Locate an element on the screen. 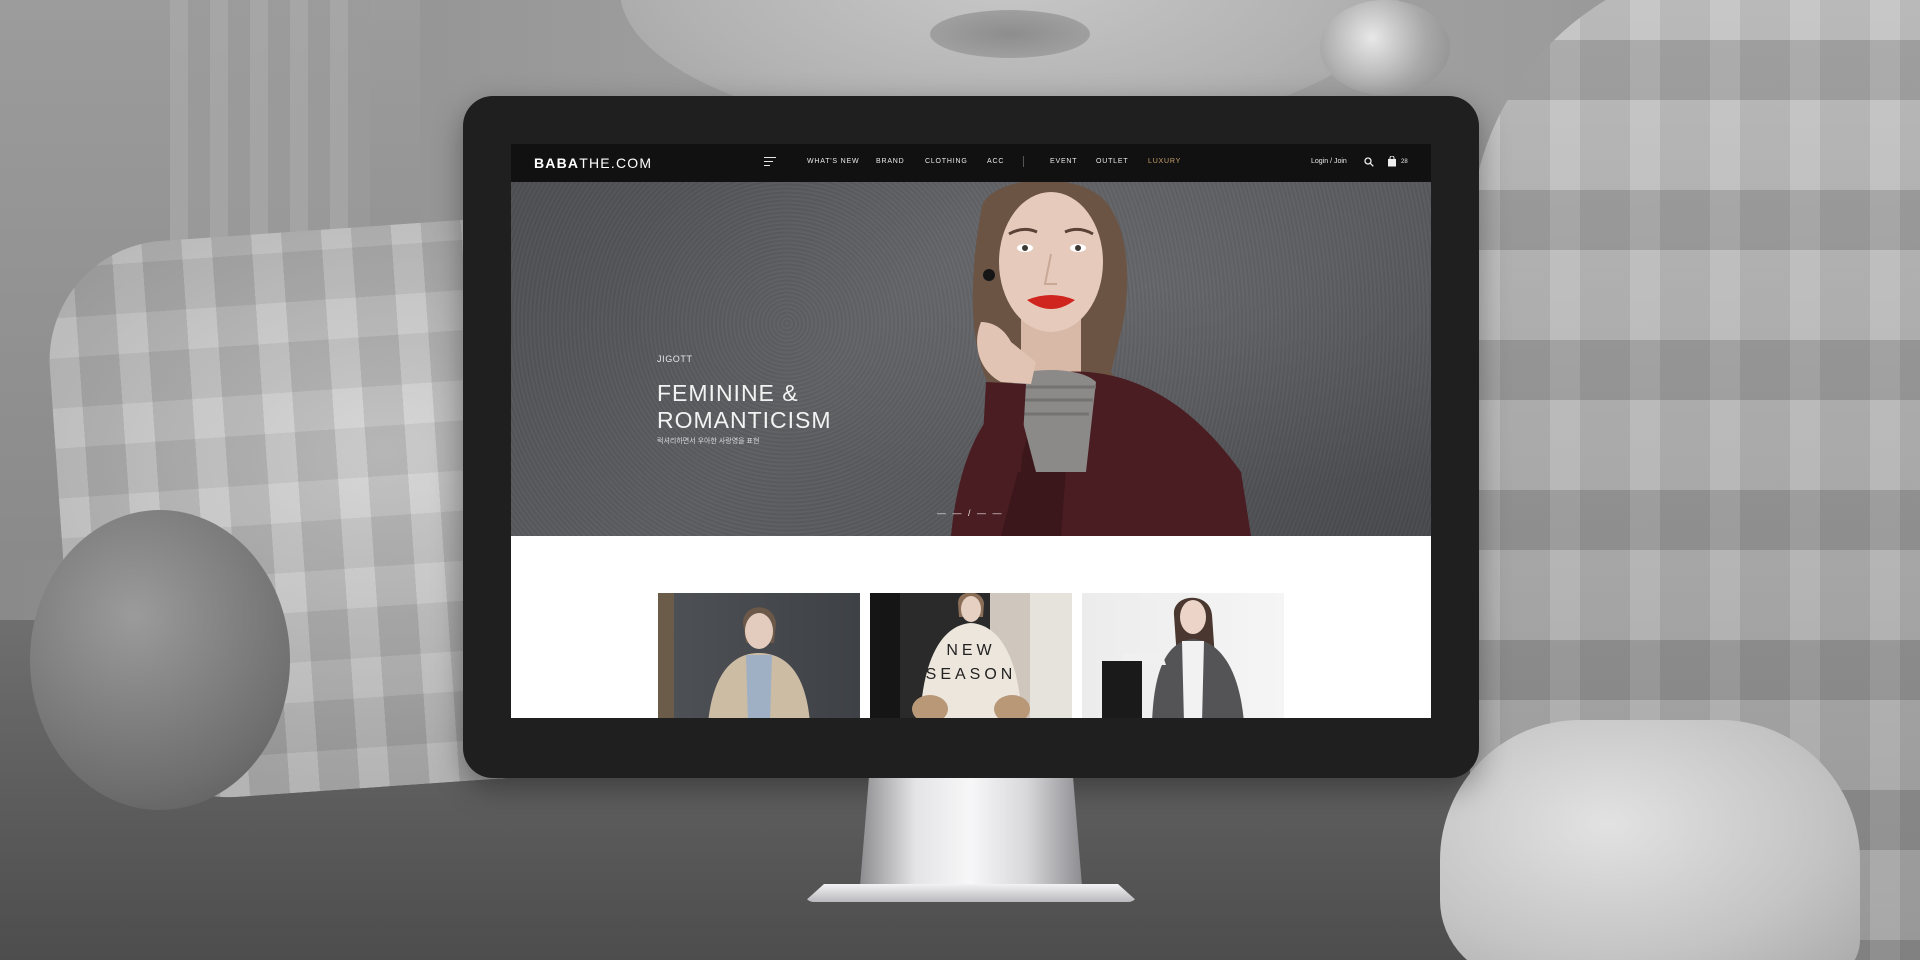 Image resolution: width=1920 pixels, height=960 pixels. hero-brand-label: JIGOTT is located at coordinates (675, 359).